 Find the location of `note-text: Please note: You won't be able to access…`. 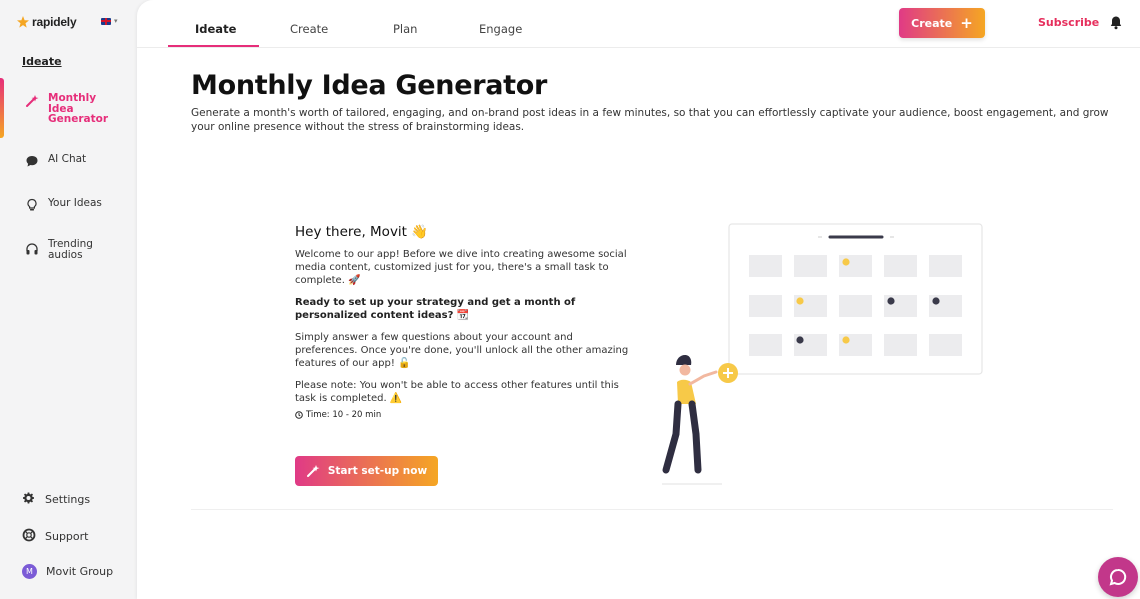

note-text: Please note: You won't be able to access… is located at coordinates (457, 392).